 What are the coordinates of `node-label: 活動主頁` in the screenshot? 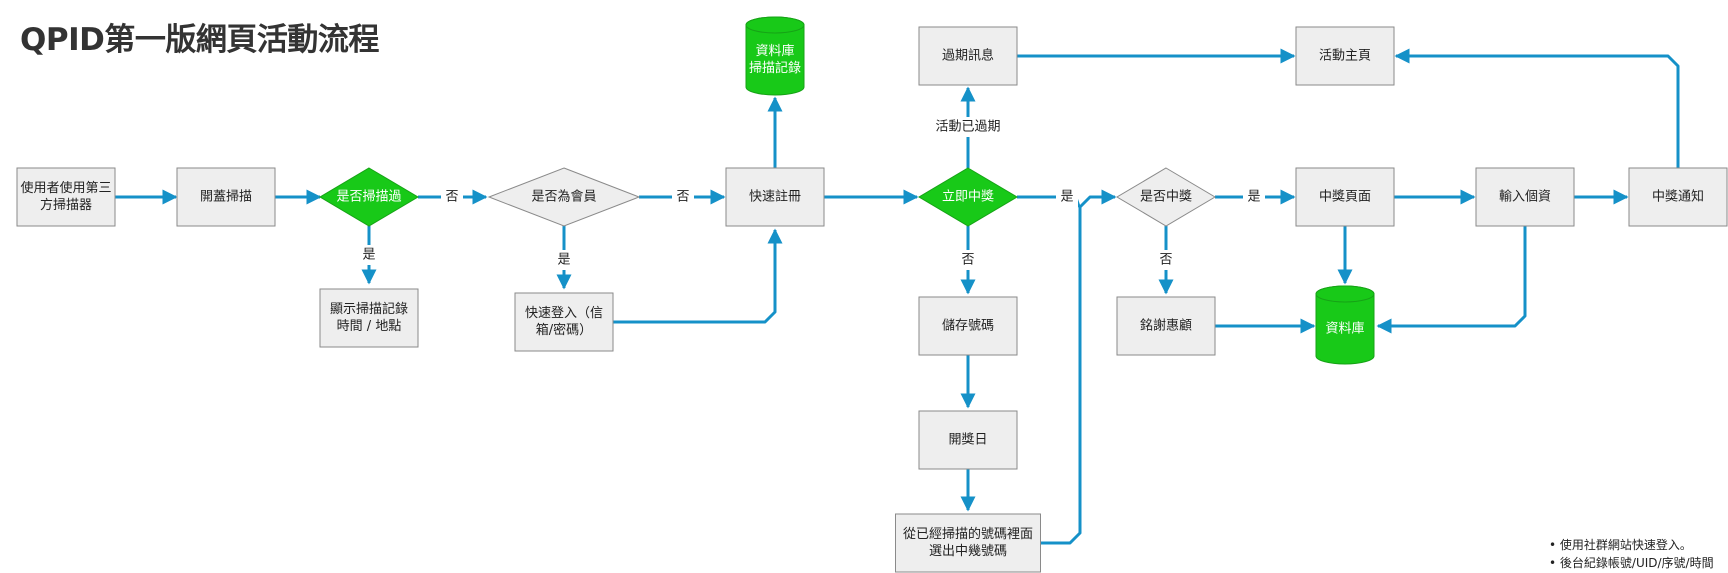 It's located at (1345, 56).